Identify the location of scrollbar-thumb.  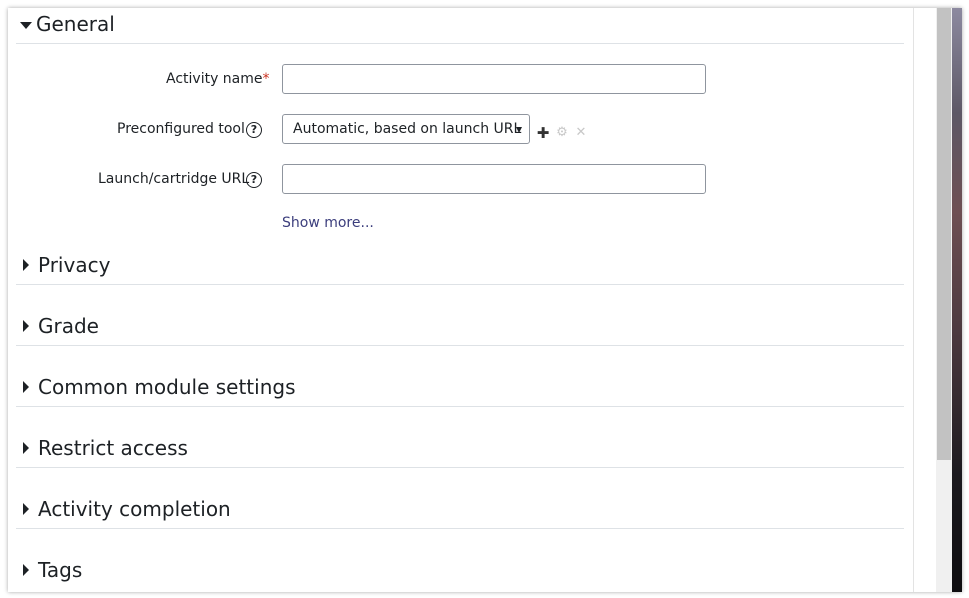
(944, 234).